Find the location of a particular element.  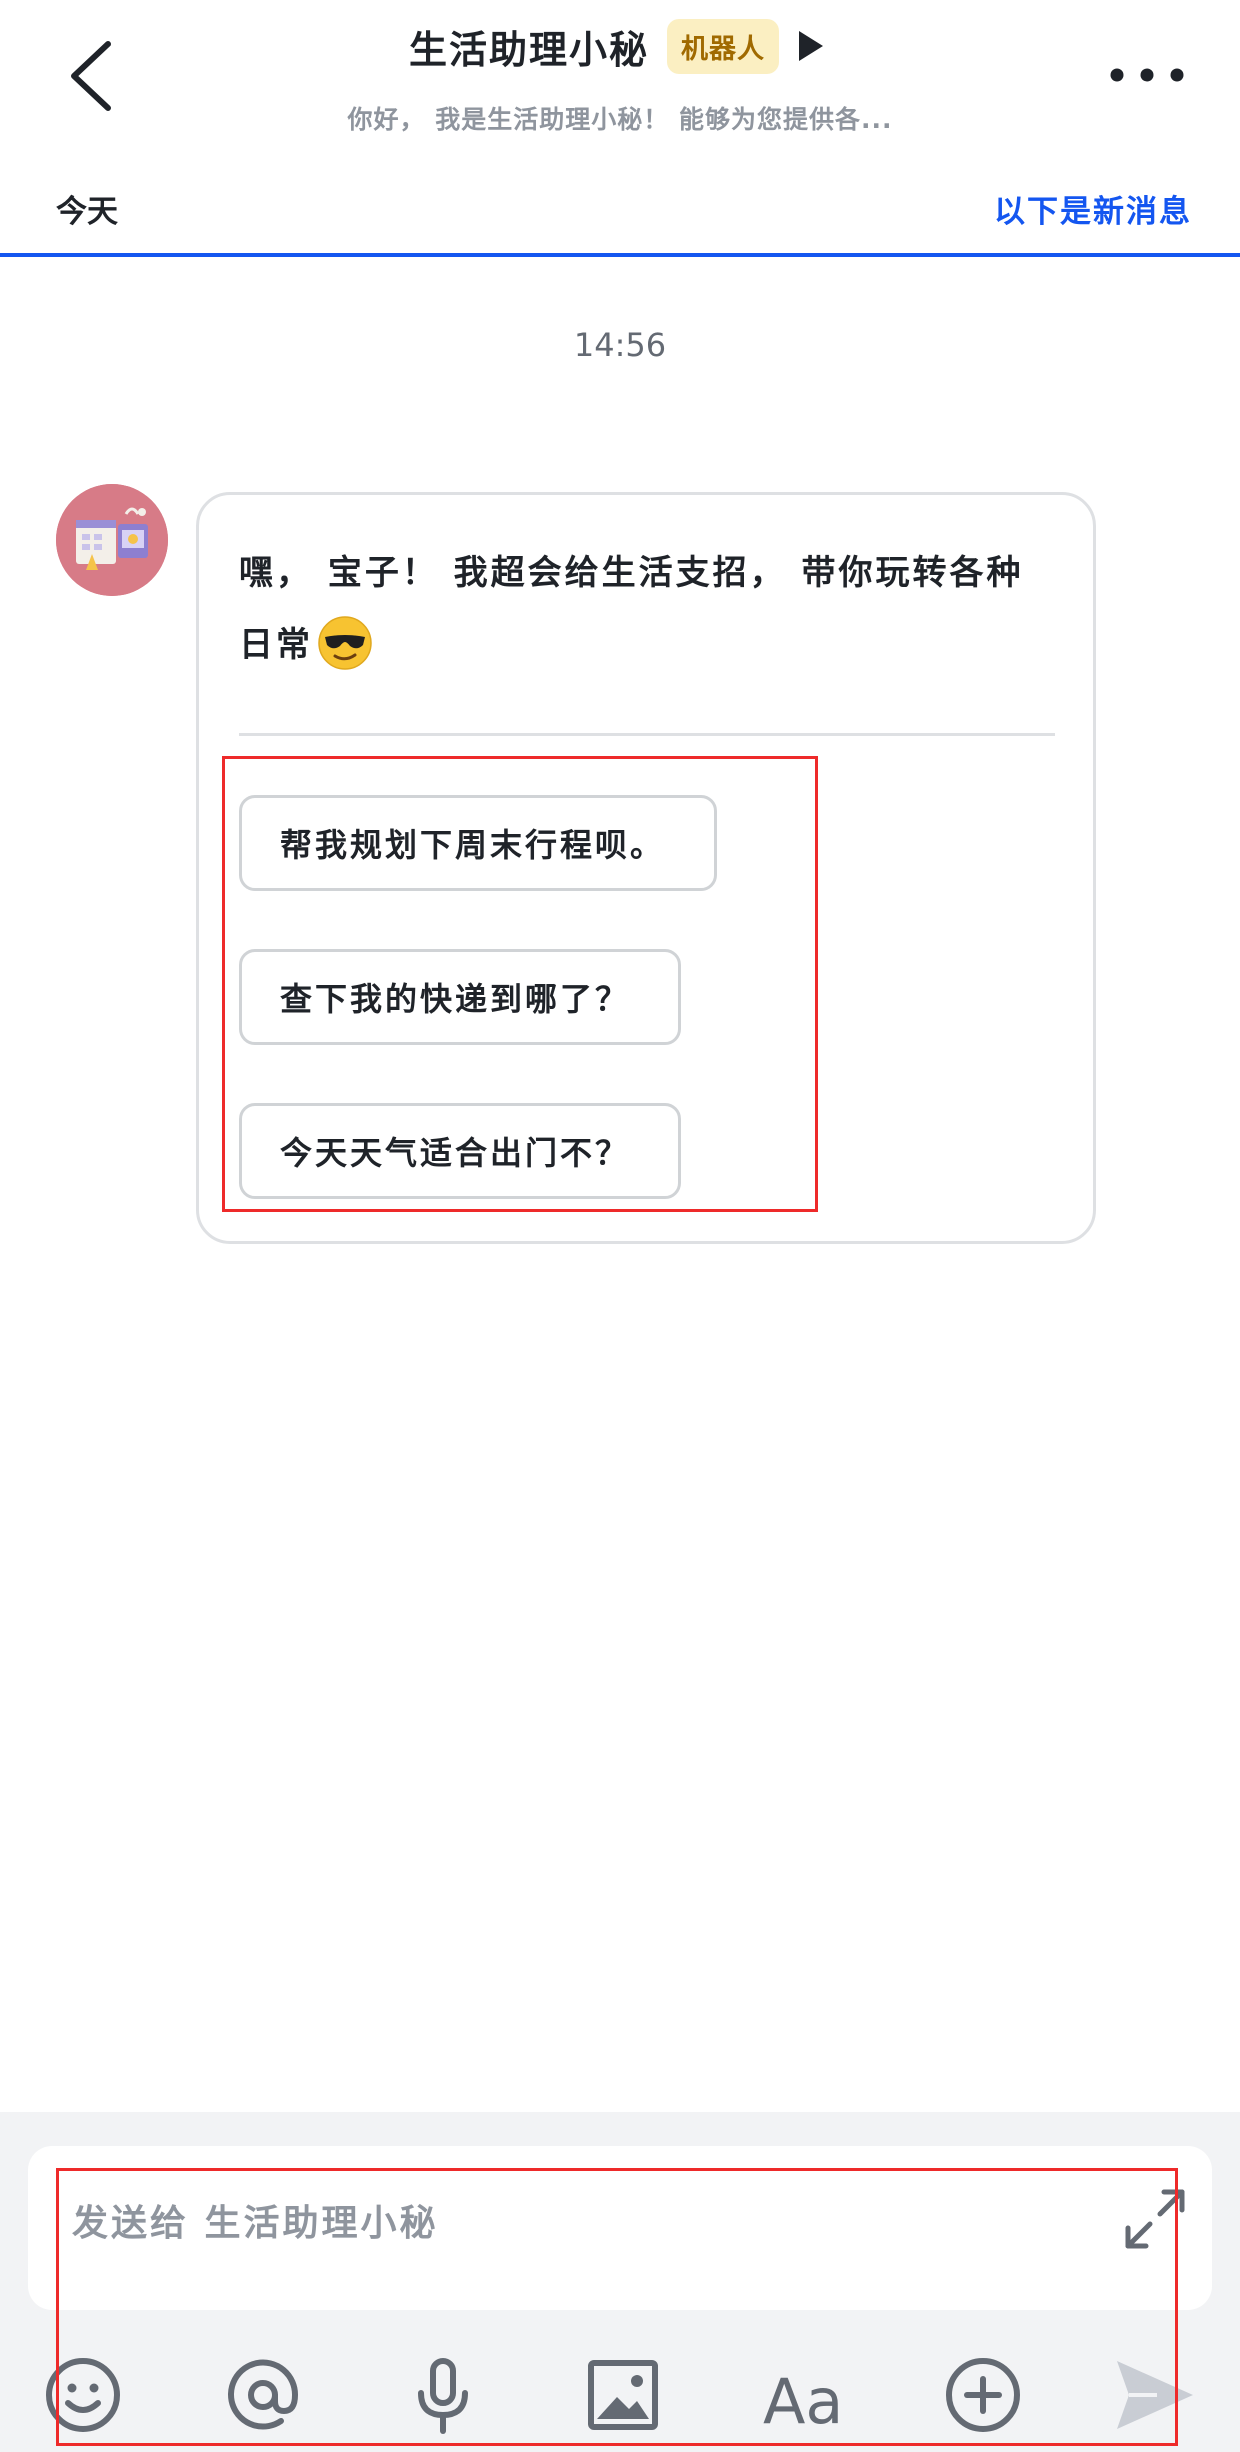

sunglasses-emoji-icon is located at coordinates (345, 643).